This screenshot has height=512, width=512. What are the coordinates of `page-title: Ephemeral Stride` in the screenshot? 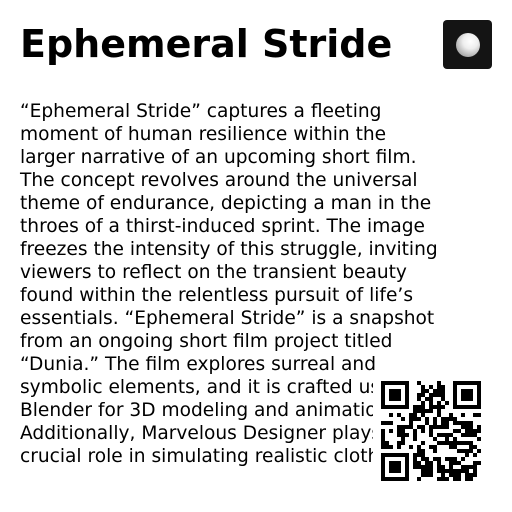 It's located at (206, 44).